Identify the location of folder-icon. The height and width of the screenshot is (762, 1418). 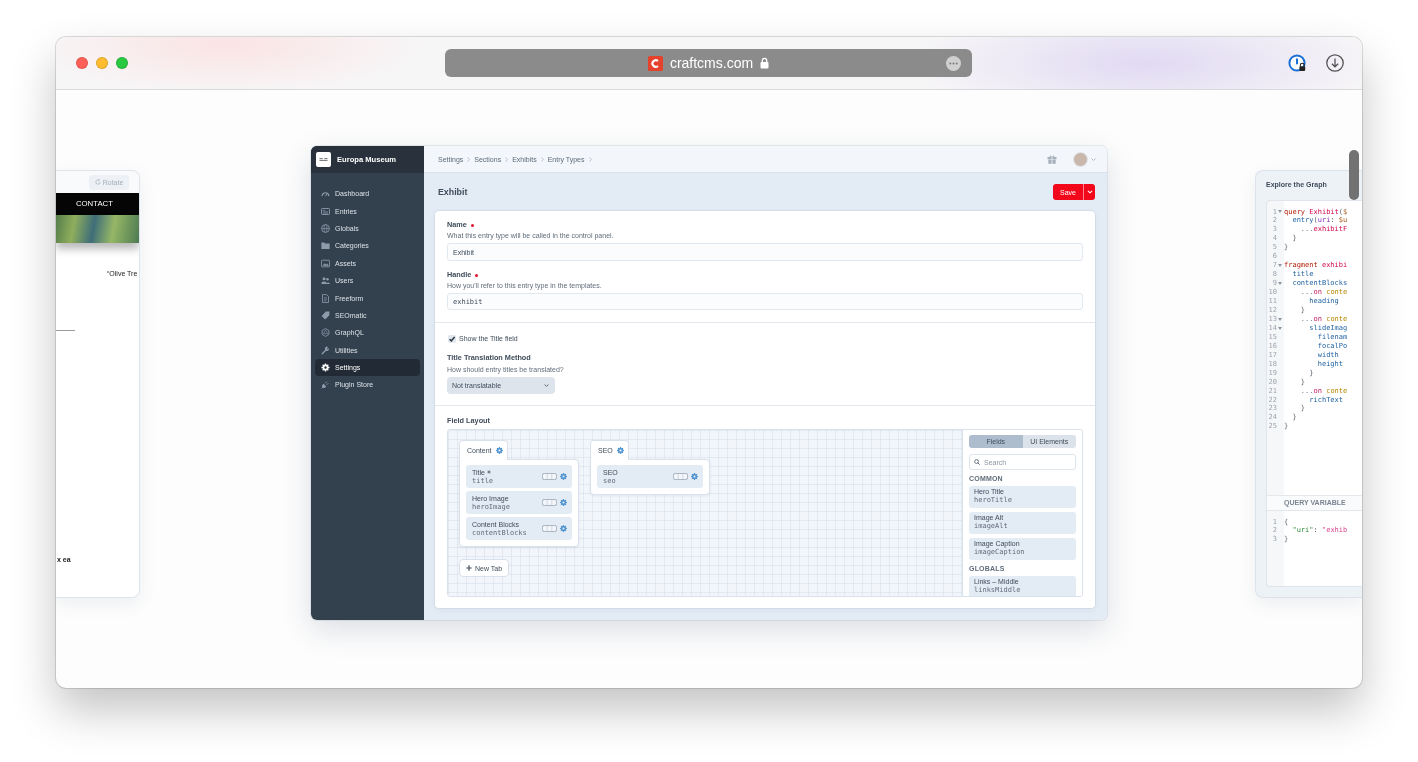
(325, 246).